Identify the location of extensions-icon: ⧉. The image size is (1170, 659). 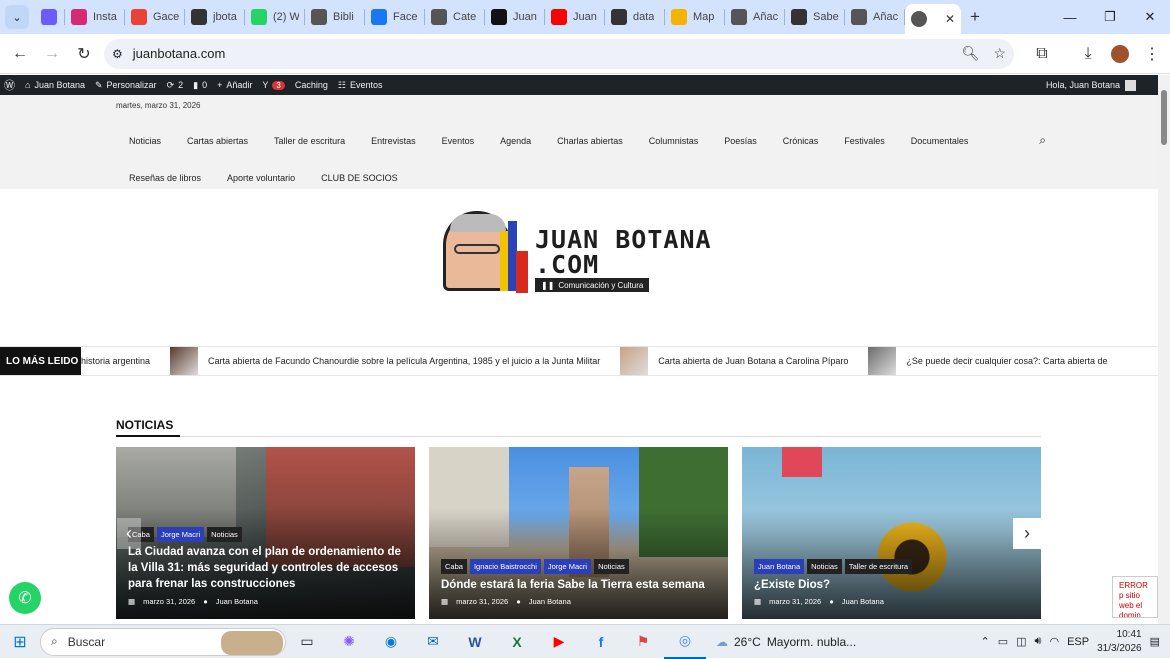
(1042, 54).